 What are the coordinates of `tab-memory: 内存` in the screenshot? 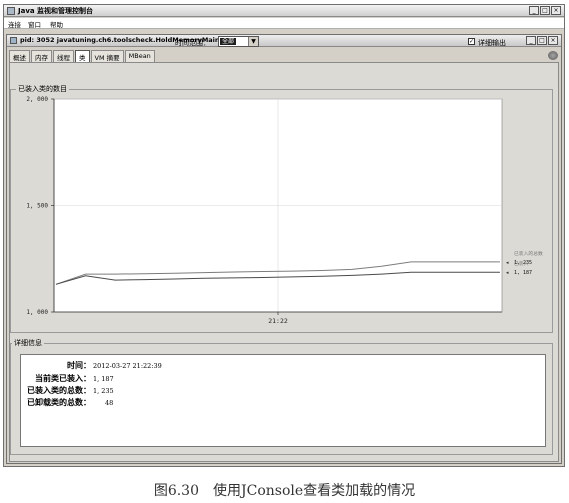 It's located at (41, 56).